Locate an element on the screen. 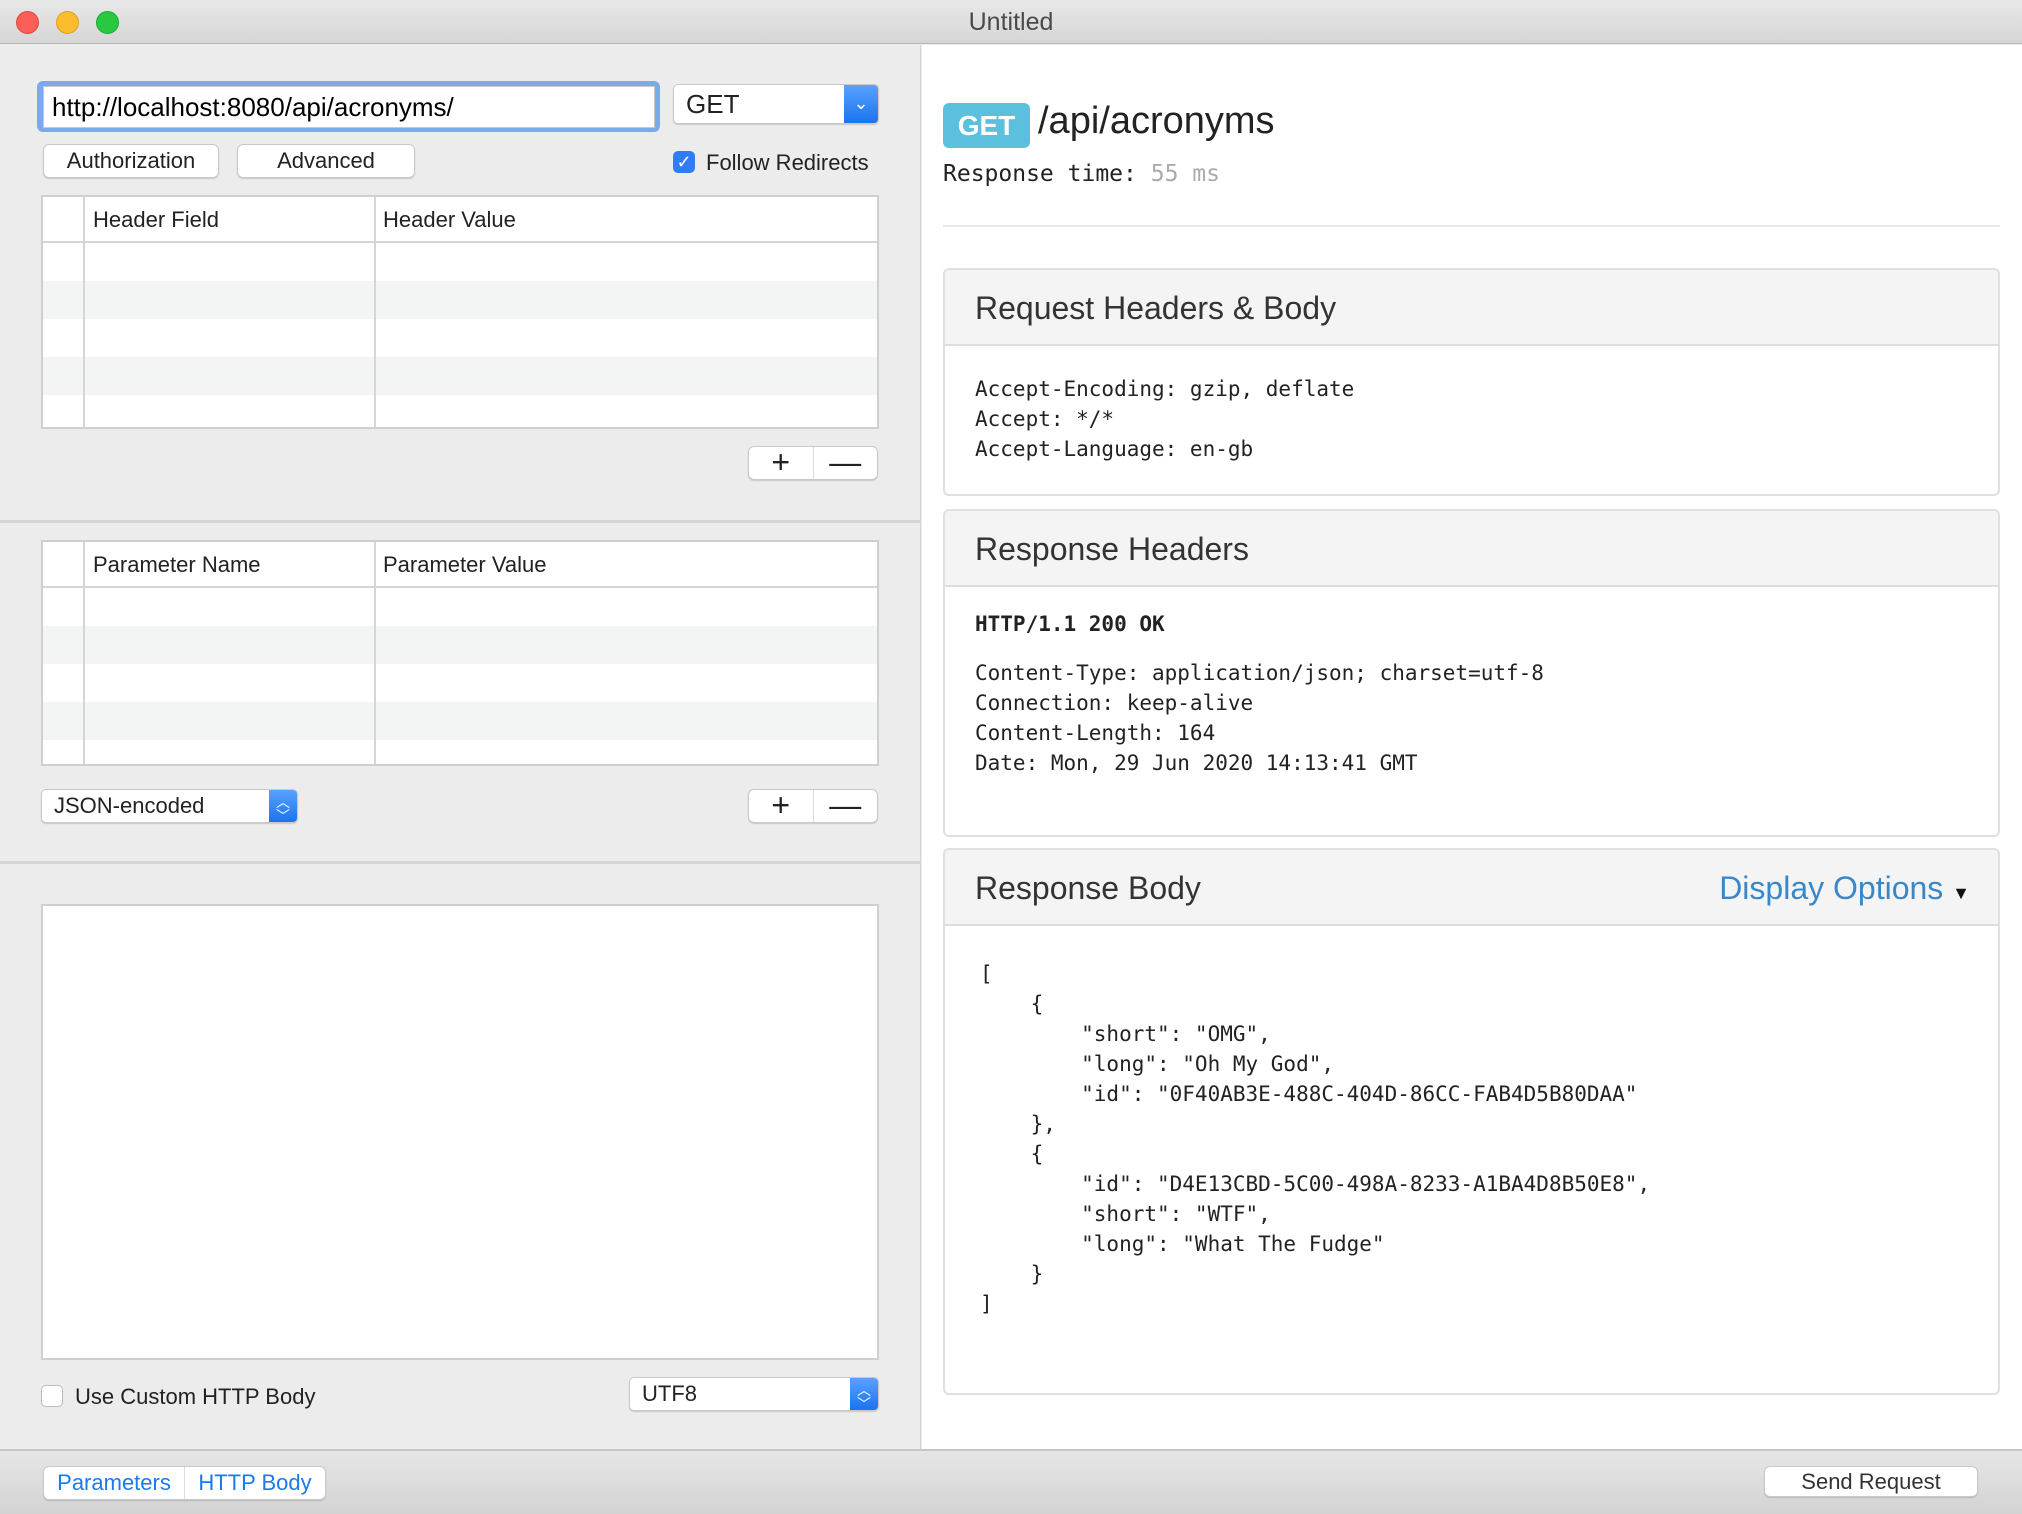  http-body-textarea is located at coordinates (460, 1132).